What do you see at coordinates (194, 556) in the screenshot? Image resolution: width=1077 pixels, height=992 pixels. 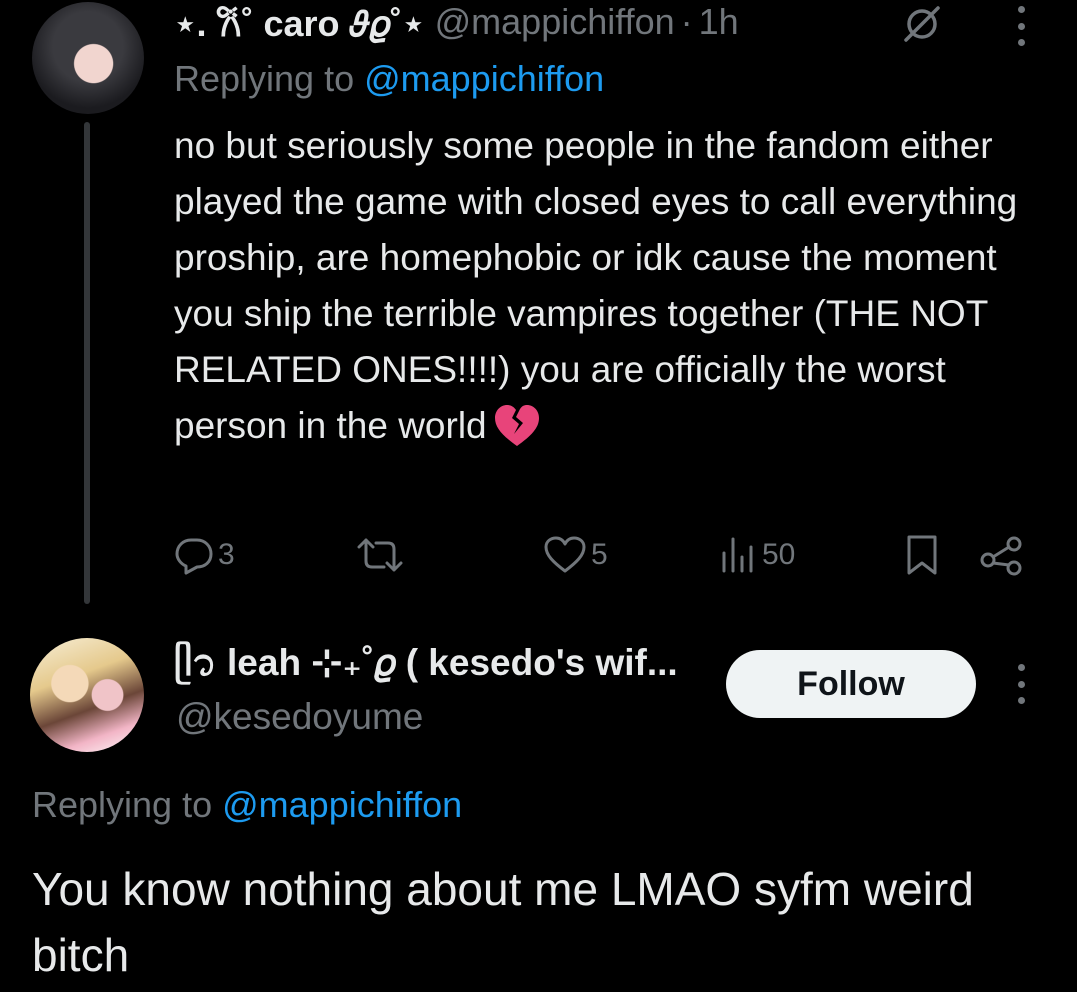 I see `reply-icon` at bounding box center [194, 556].